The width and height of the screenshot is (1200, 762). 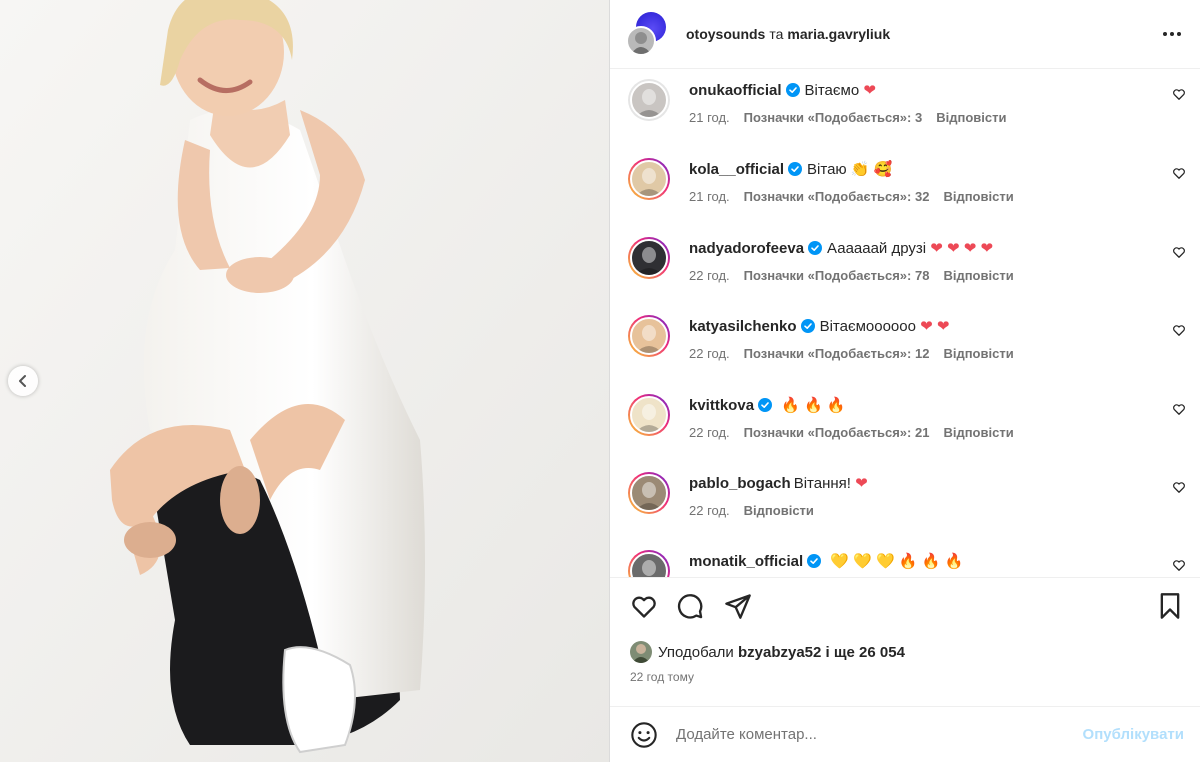 I want to click on comment-body: pablo_bogach Вітання! ❤ 22 год. Відповісти, so click(x=924, y=496).